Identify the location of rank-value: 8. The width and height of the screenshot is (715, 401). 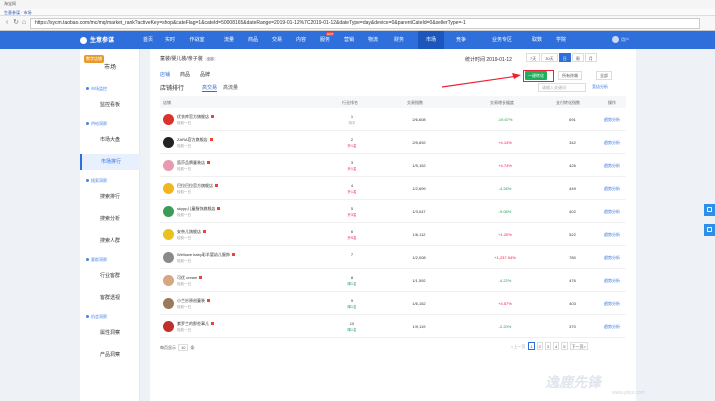
(352, 277).